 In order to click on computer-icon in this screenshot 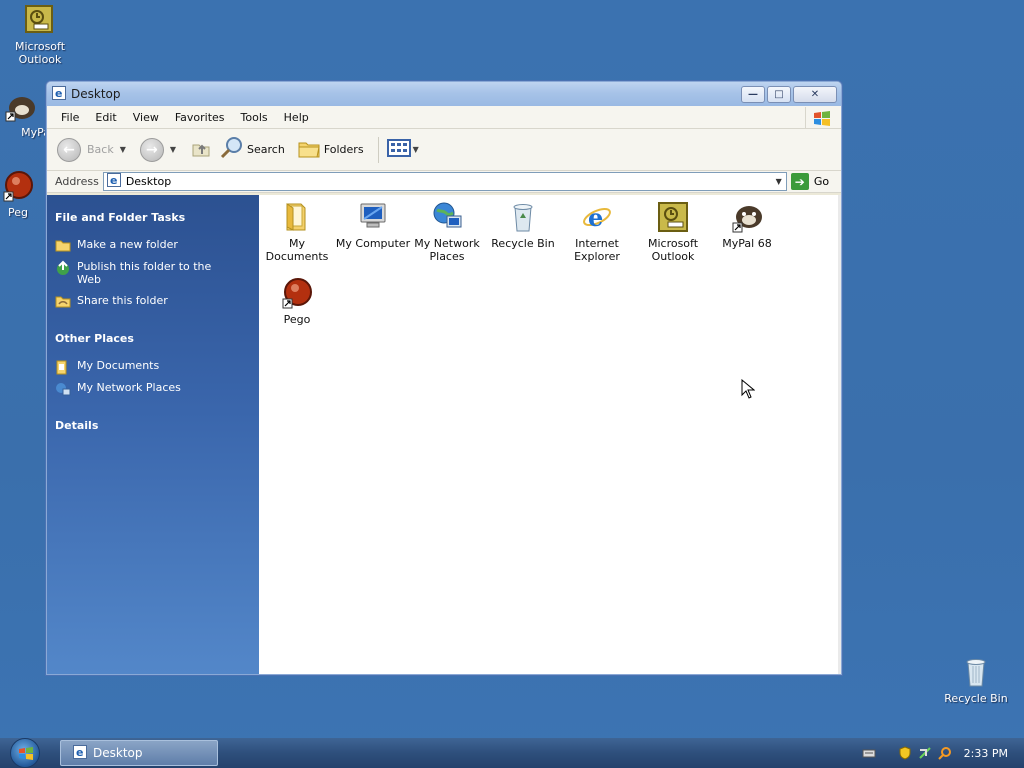, I will do `click(373, 217)`.